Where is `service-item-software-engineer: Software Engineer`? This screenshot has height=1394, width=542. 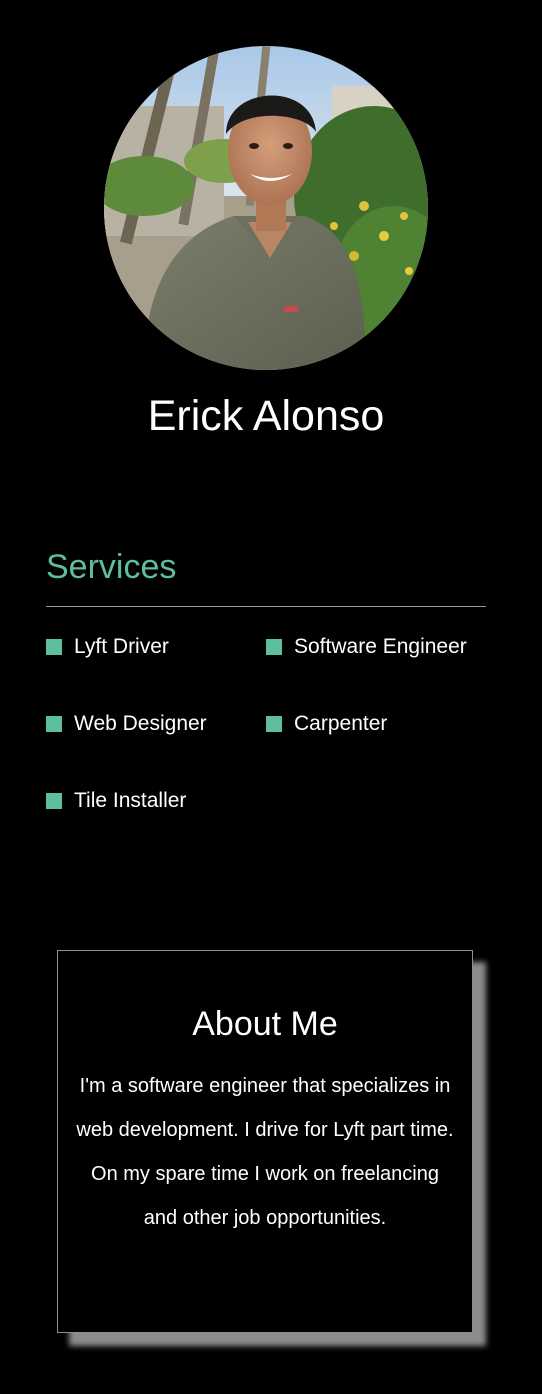
service-item-software-engineer: Software Engineer is located at coordinates (366, 647).